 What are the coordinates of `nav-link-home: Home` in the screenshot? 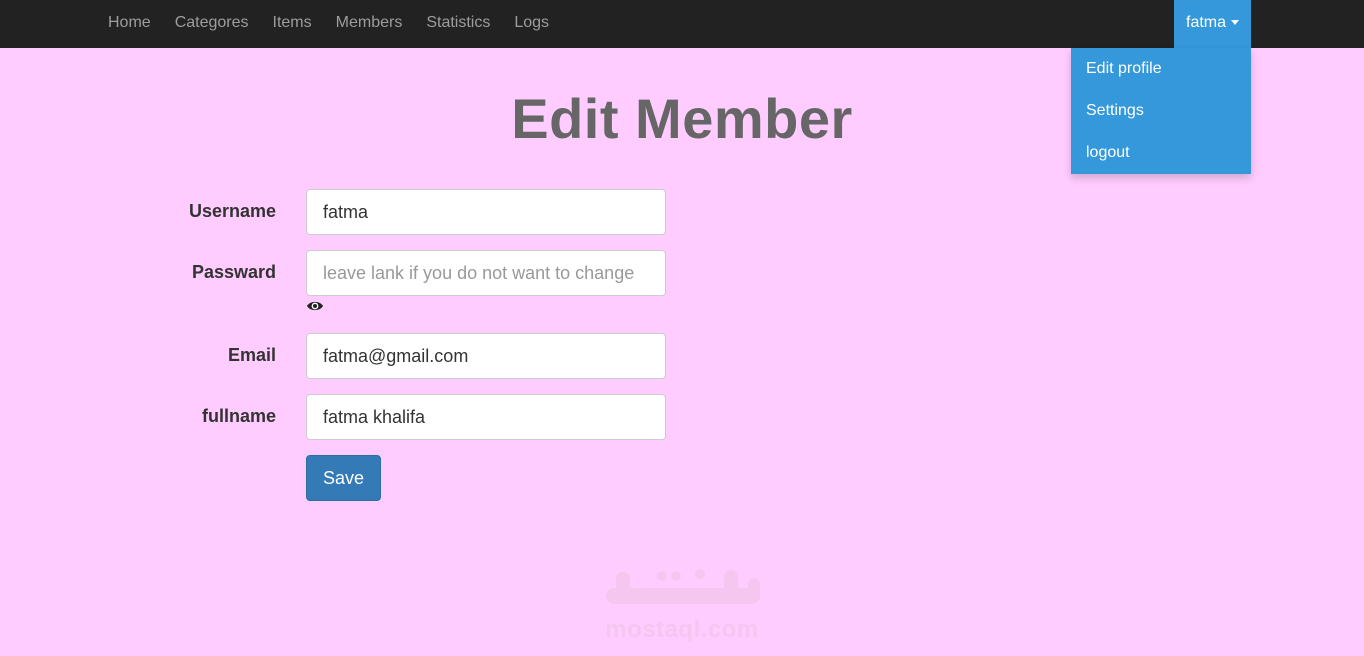 It's located at (129, 24).